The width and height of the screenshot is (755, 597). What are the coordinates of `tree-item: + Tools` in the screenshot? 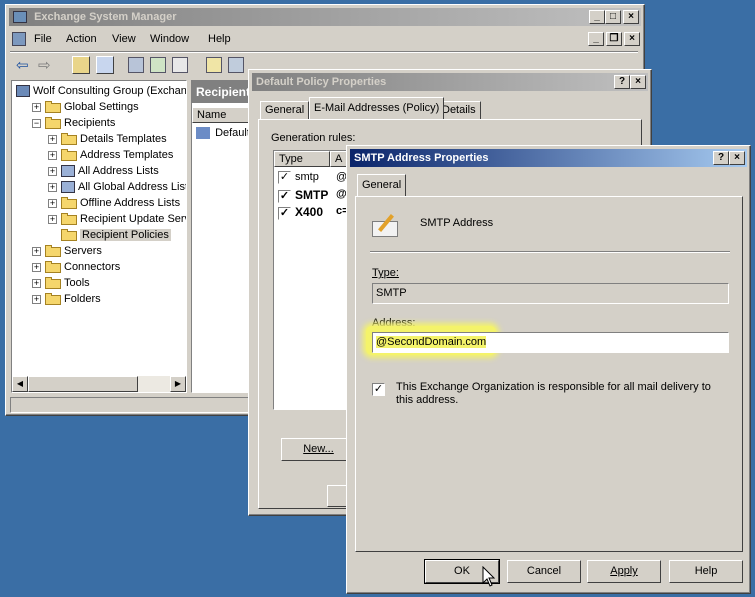 It's located at (61, 283).